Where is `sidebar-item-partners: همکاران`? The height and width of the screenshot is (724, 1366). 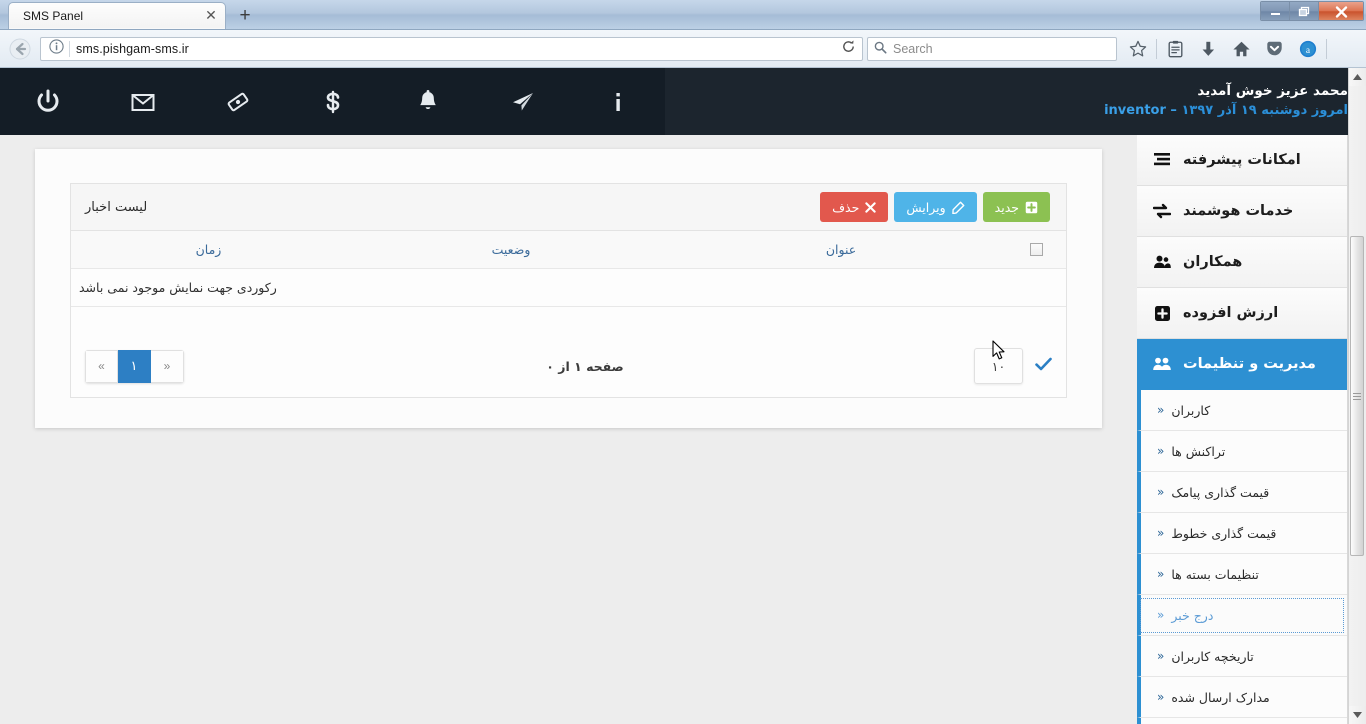 sidebar-item-partners: همکاران is located at coordinates (1242, 262).